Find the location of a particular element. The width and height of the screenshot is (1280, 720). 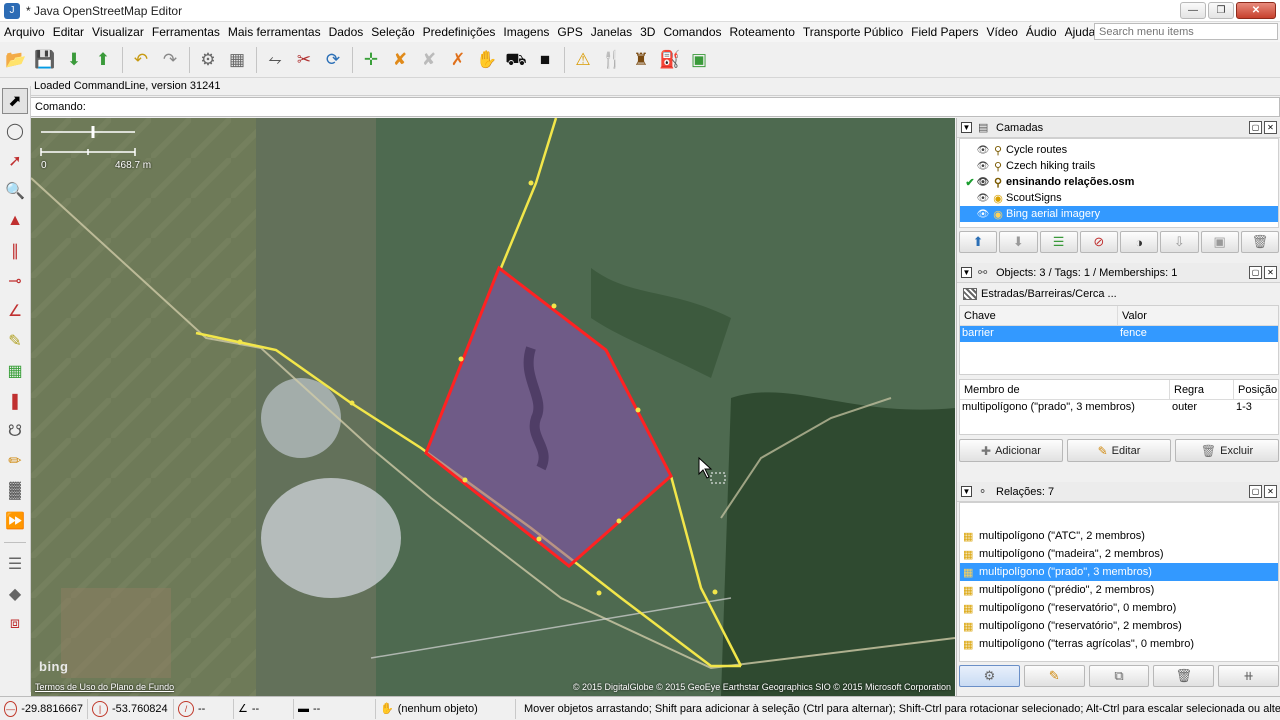

layer-czech-hiking-trails: 👁 ⚲ Czech hiking trails is located at coordinates (1119, 166).